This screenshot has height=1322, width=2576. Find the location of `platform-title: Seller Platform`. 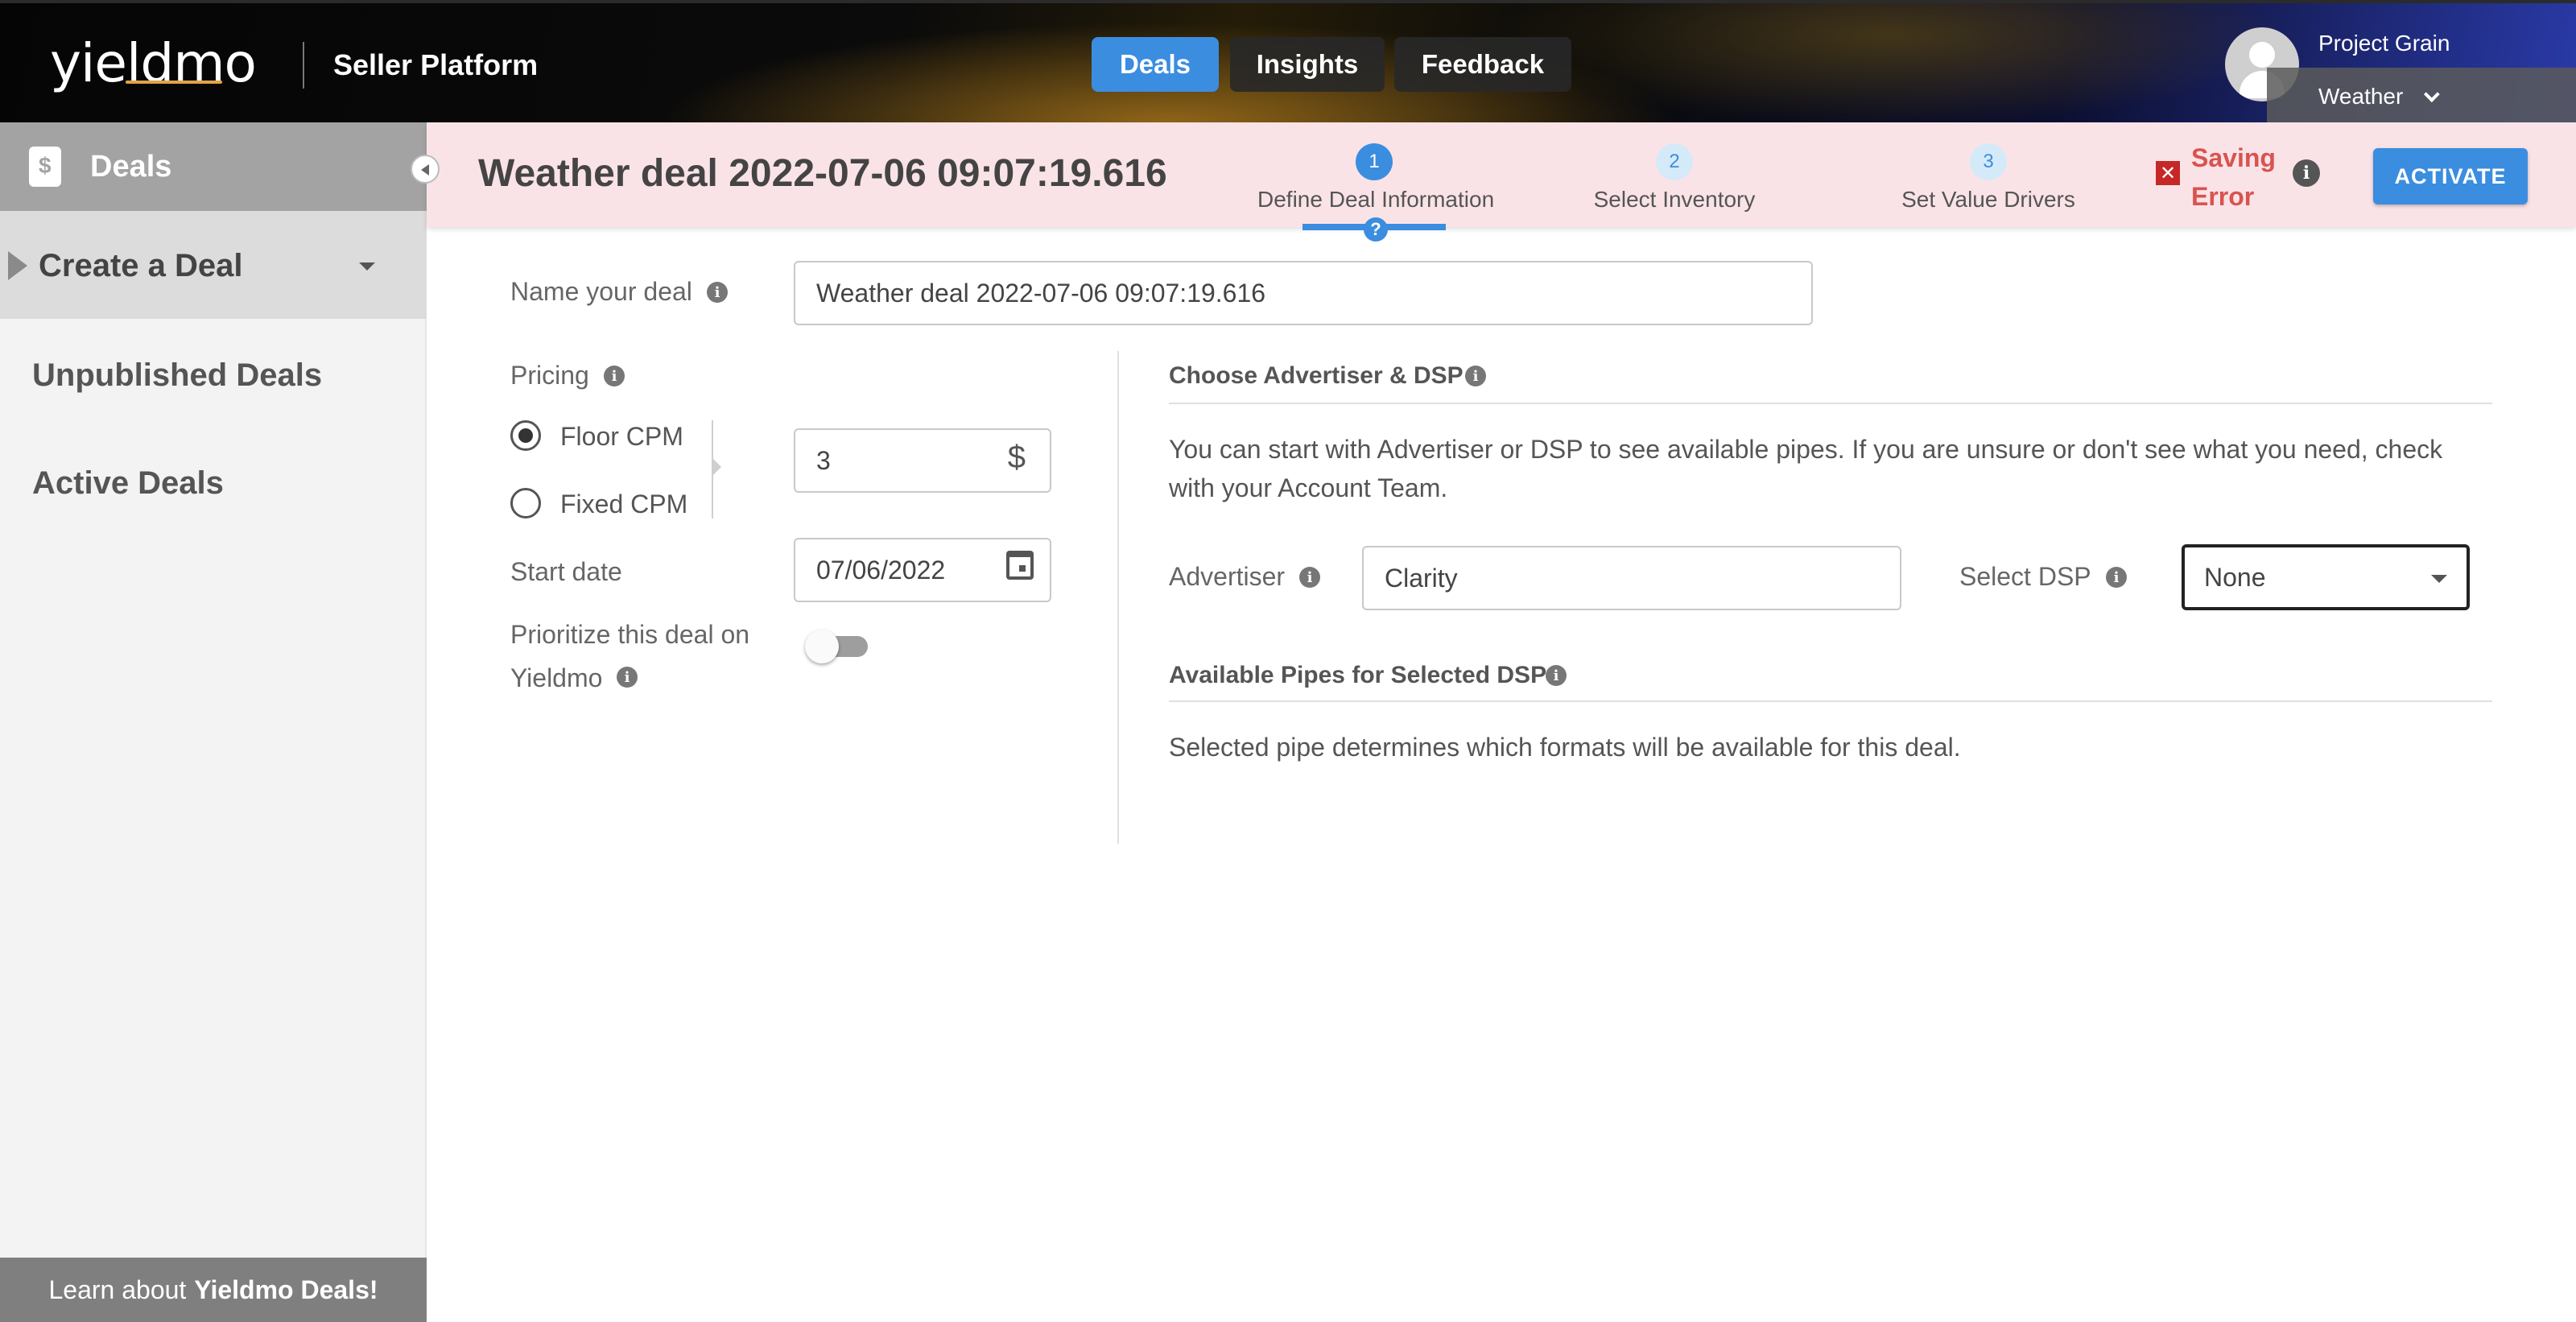

platform-title: Seller Platform is located at coordinates (436, 64).